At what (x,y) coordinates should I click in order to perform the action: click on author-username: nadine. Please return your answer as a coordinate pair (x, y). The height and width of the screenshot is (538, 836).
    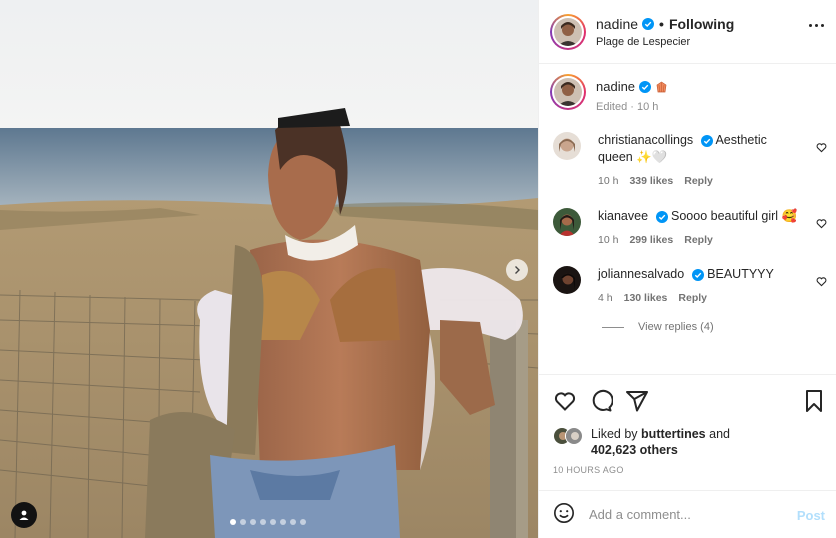
    Looking at the image, I should click on (617, 24).